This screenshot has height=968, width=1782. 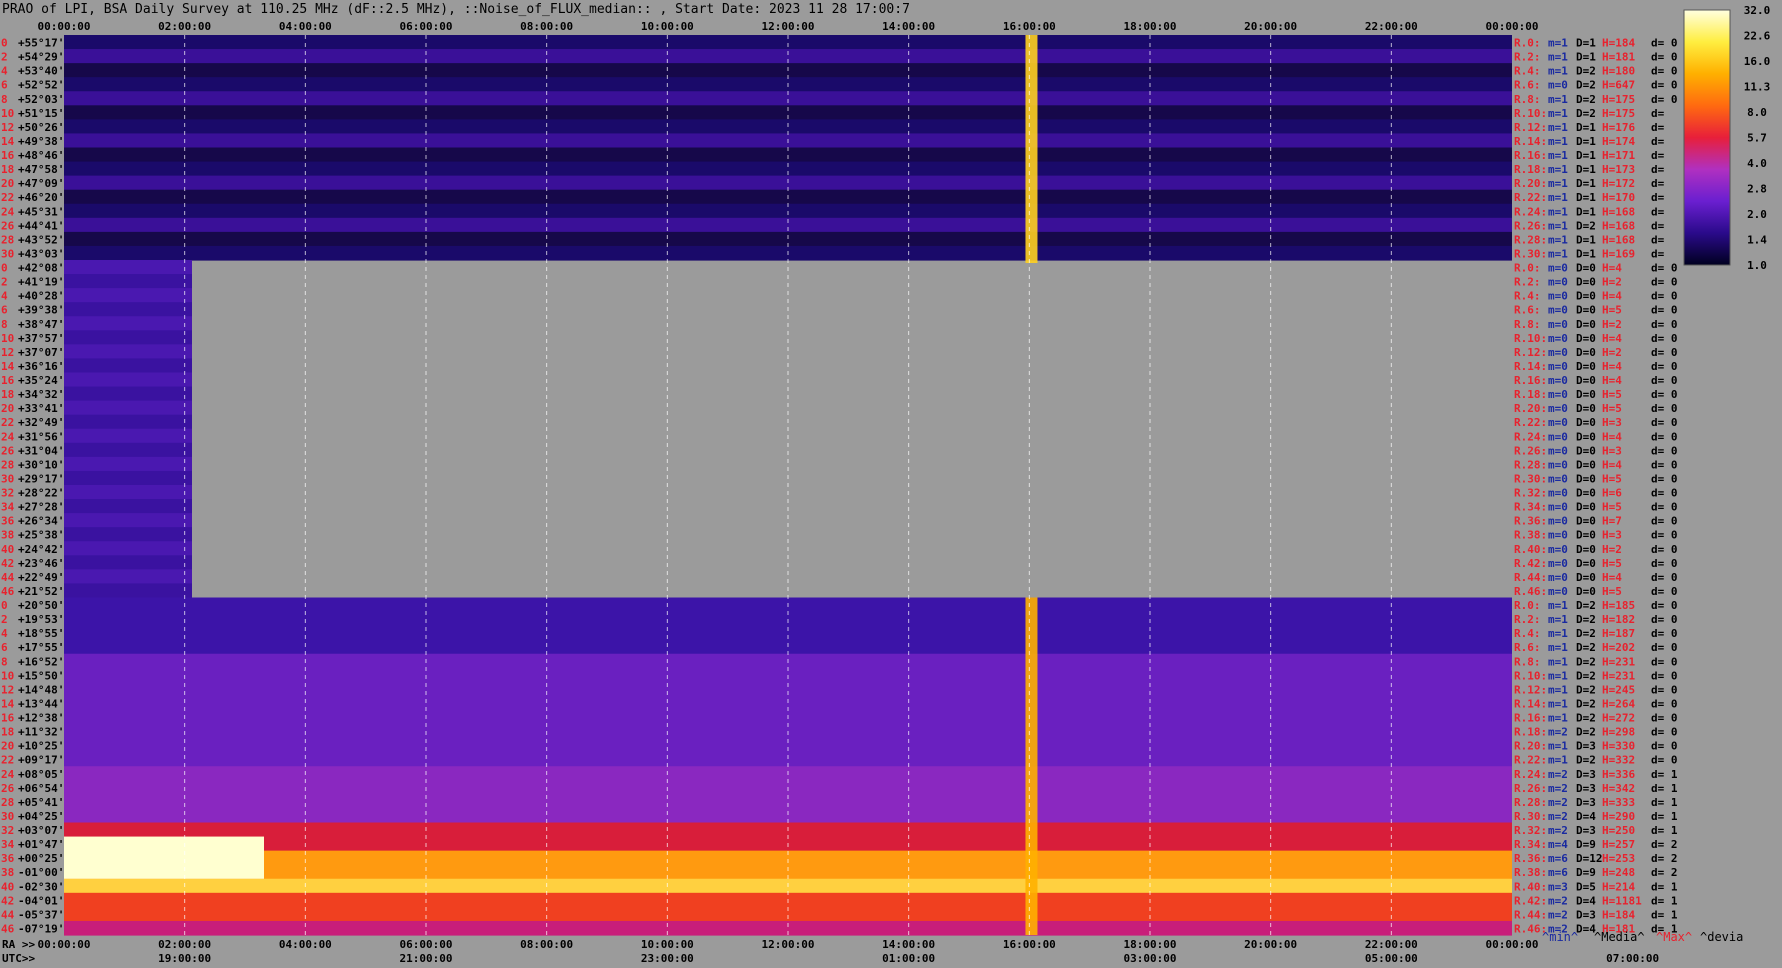 I want to click on stat-ray: R.32:, so click(x=1530, y=493).